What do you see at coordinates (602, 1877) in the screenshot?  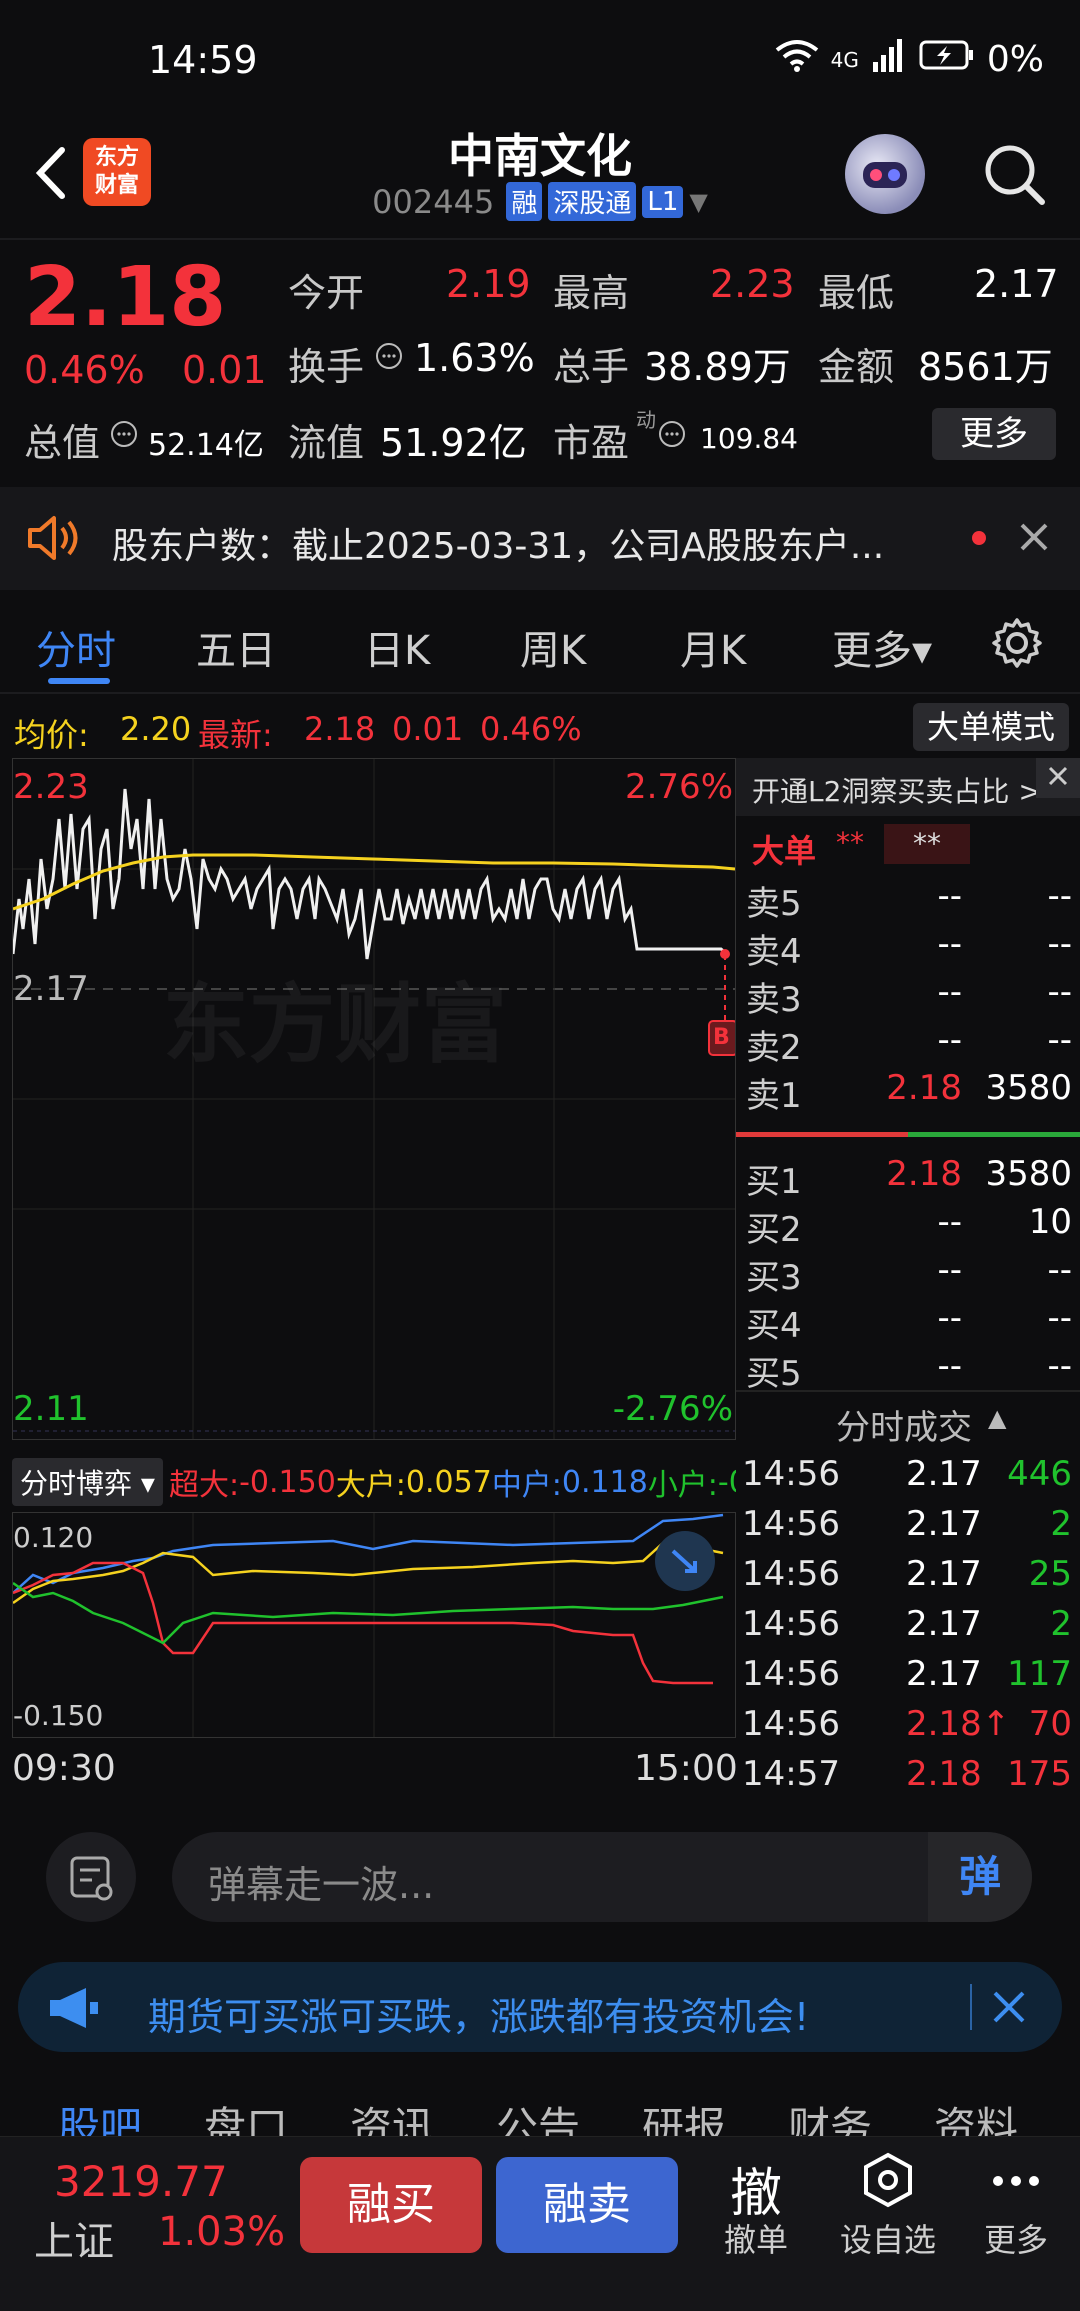 I see `danmaku-input: 弹幕走一波... 弹` at bounding box center [602, 1877].